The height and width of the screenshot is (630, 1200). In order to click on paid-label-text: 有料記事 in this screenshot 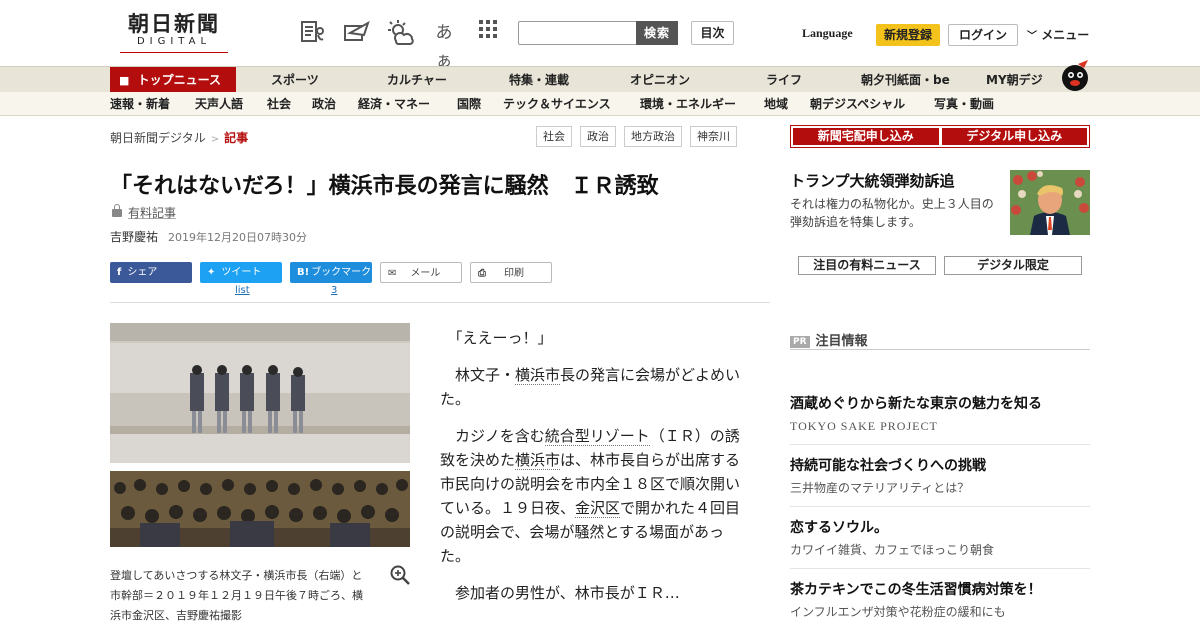, I will do `click(152, 213)`.